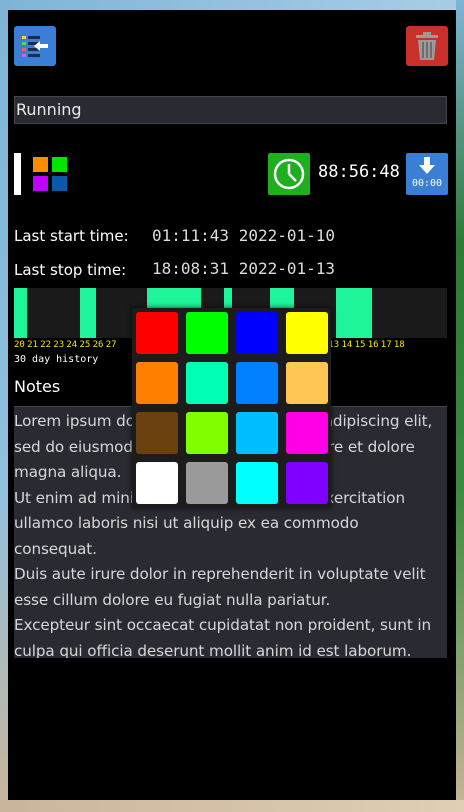 This screenshot has height=812, width=464. What do you see at coordinates (19, 345) in the screenshot?
I see `day-label: 20` at bounding box center [19, 345].